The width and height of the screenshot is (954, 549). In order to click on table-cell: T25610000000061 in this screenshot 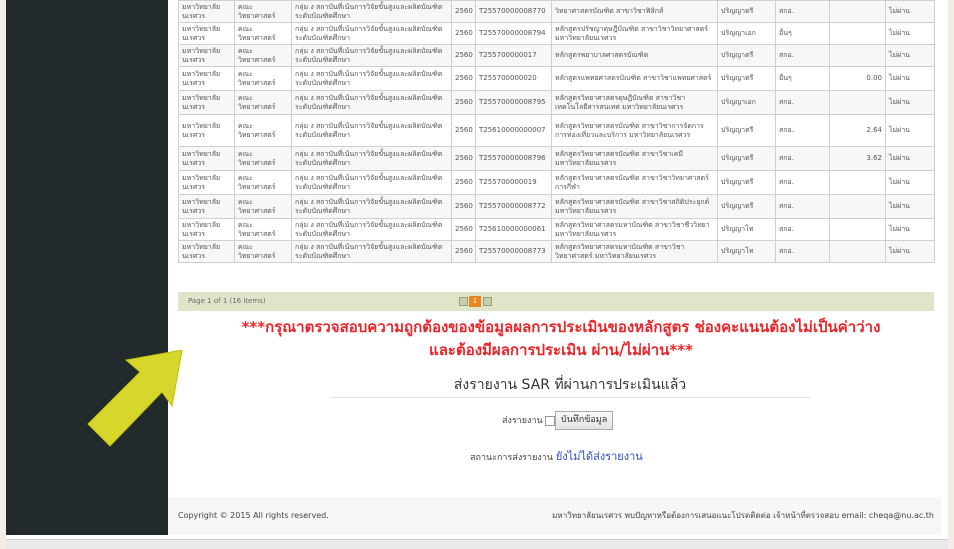, I will do `click(513, 229)`.